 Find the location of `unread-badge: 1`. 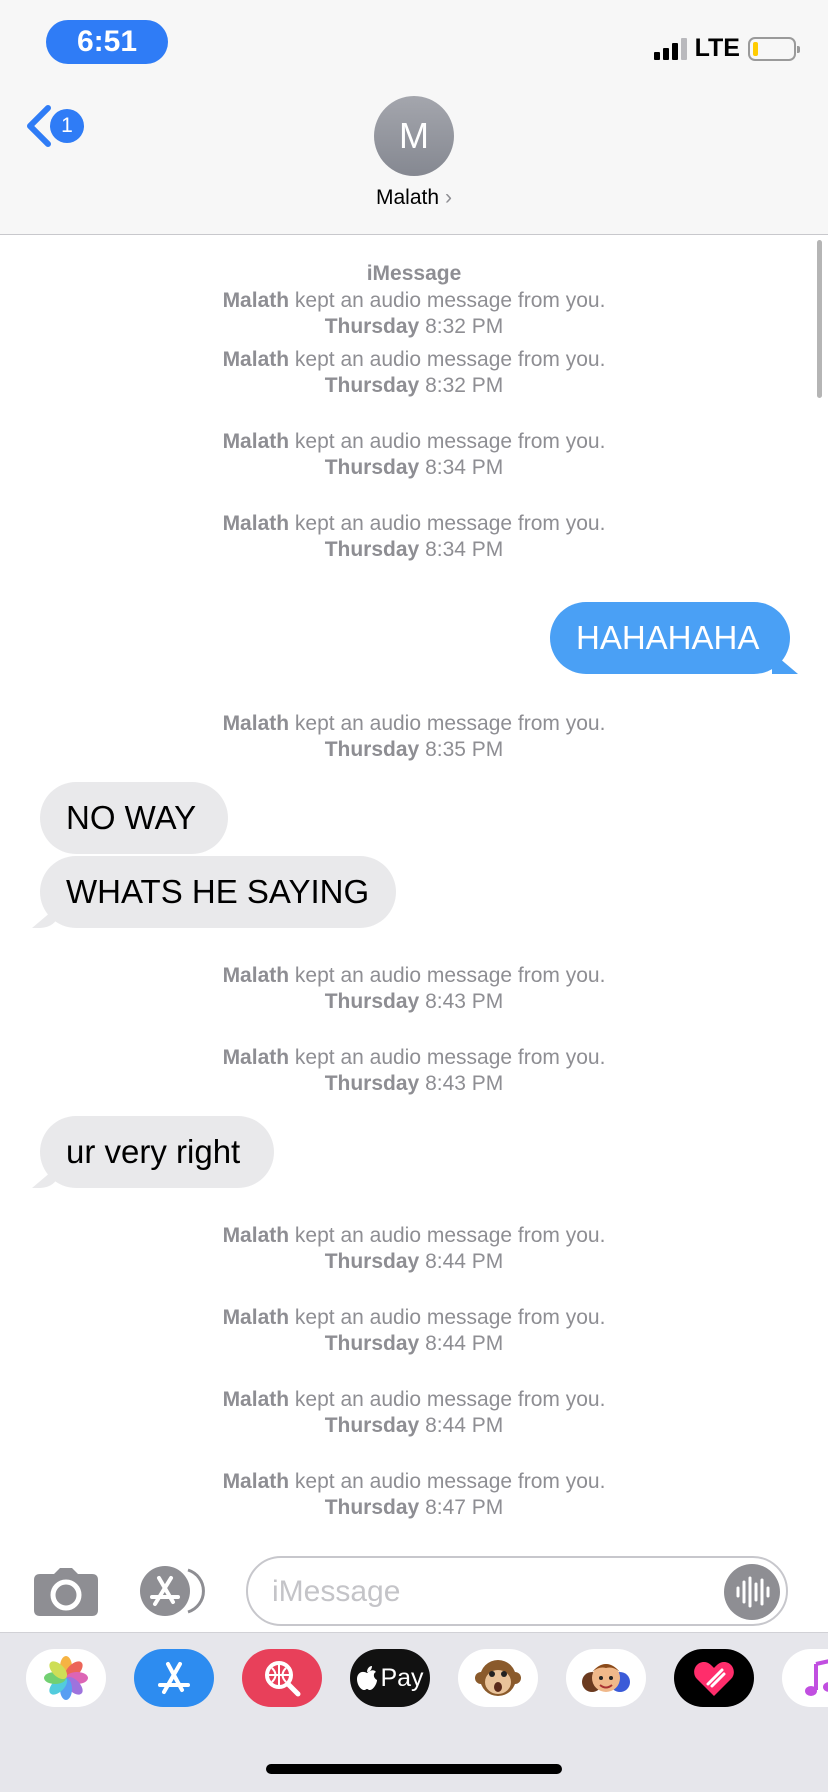

unread-badge: 1 is located at coordinates (67, 126).